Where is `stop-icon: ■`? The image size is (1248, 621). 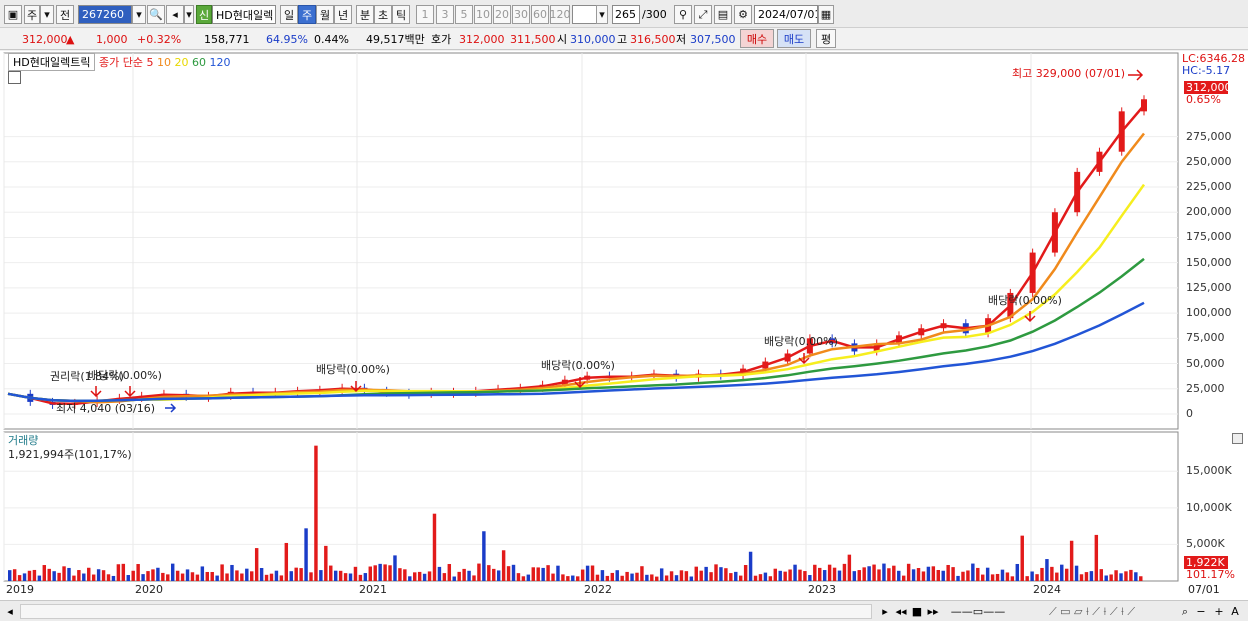 stop-icon: ■ is located at coordinates (917, 611).